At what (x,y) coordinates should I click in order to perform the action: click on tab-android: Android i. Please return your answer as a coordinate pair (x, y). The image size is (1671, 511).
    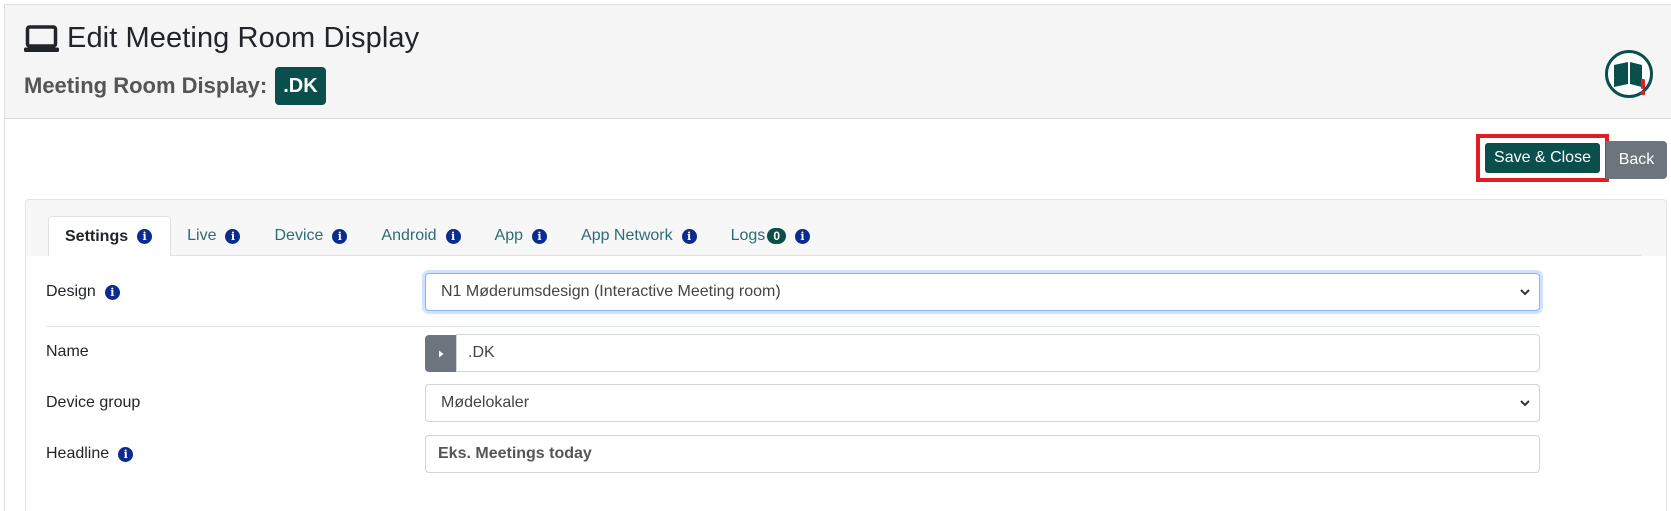
    Looking at the image, I should click on (421, 236).